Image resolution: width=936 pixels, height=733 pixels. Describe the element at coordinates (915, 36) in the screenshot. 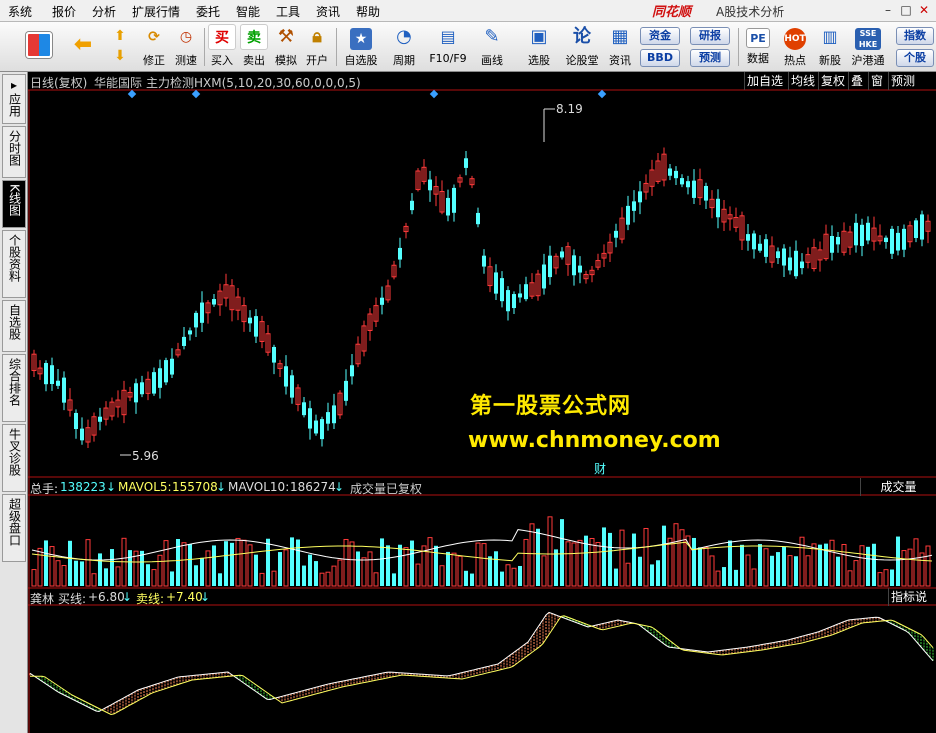

I see `index-button: 指数` at that location.